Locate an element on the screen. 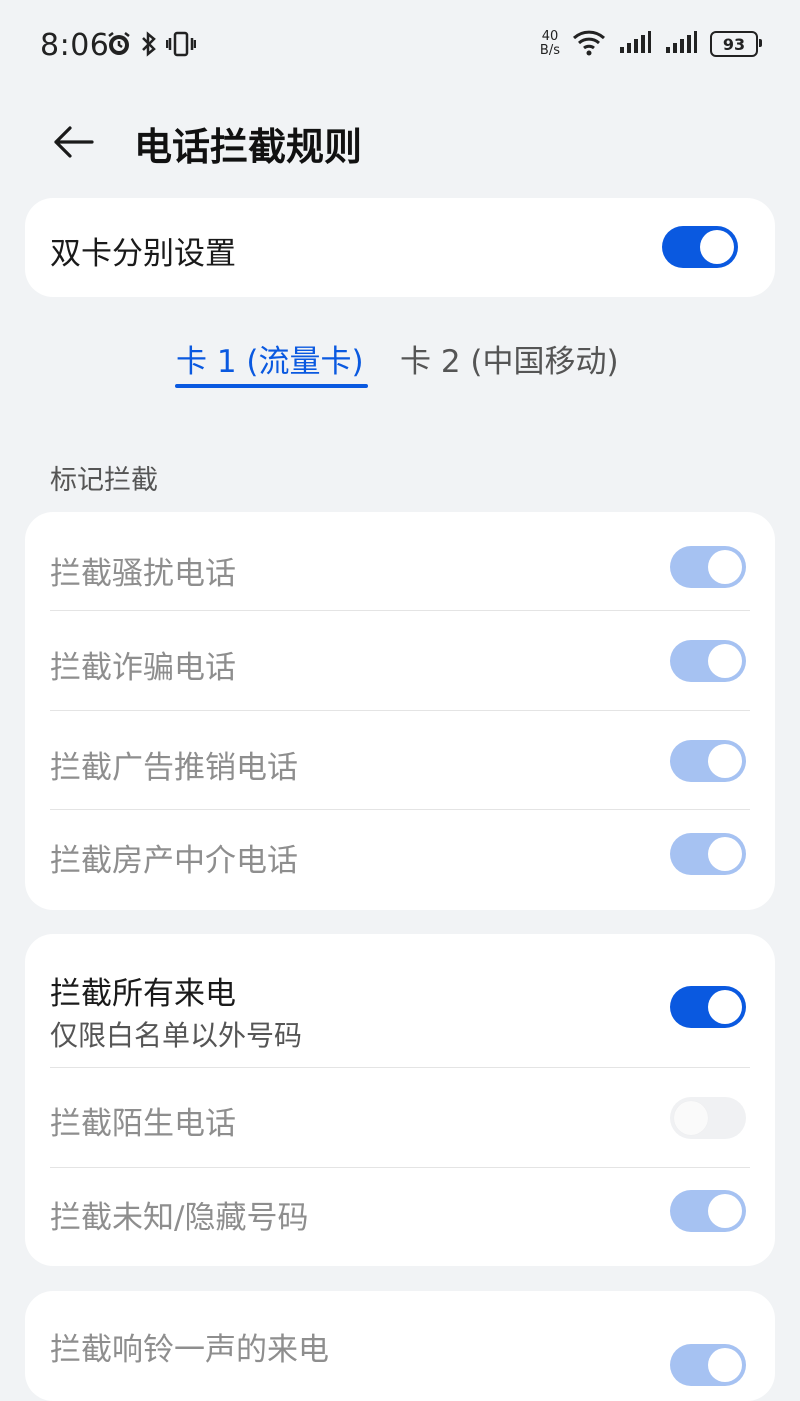  list-item-stranger: 拦截陌生电话 is located at coordinates (400, 1117).